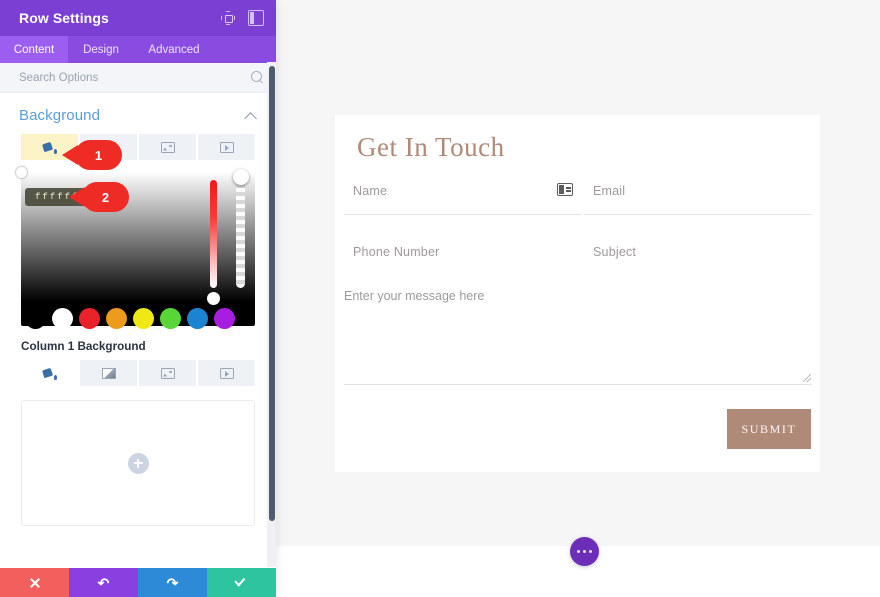 Image resolution: width=880 pixels, height=597 pixels. Describe the element at coordinates (197, 318) in the screenshot. I see `swatch-blue` at that location.